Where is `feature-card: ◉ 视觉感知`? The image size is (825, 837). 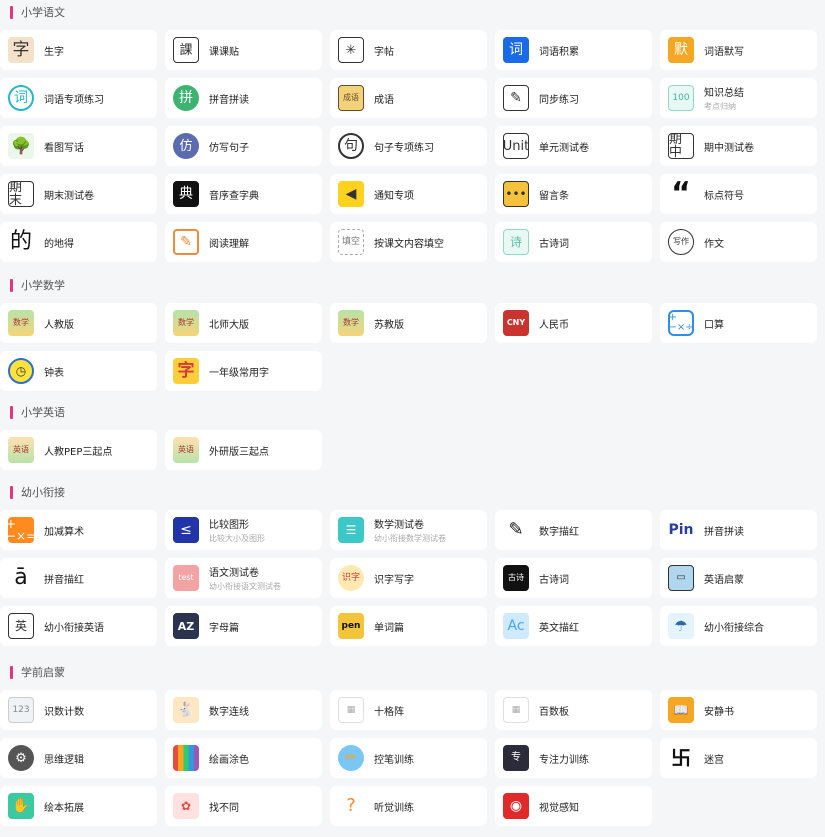 feature-card: ◉ 视觉感知 is located at coordinates (573, 806).